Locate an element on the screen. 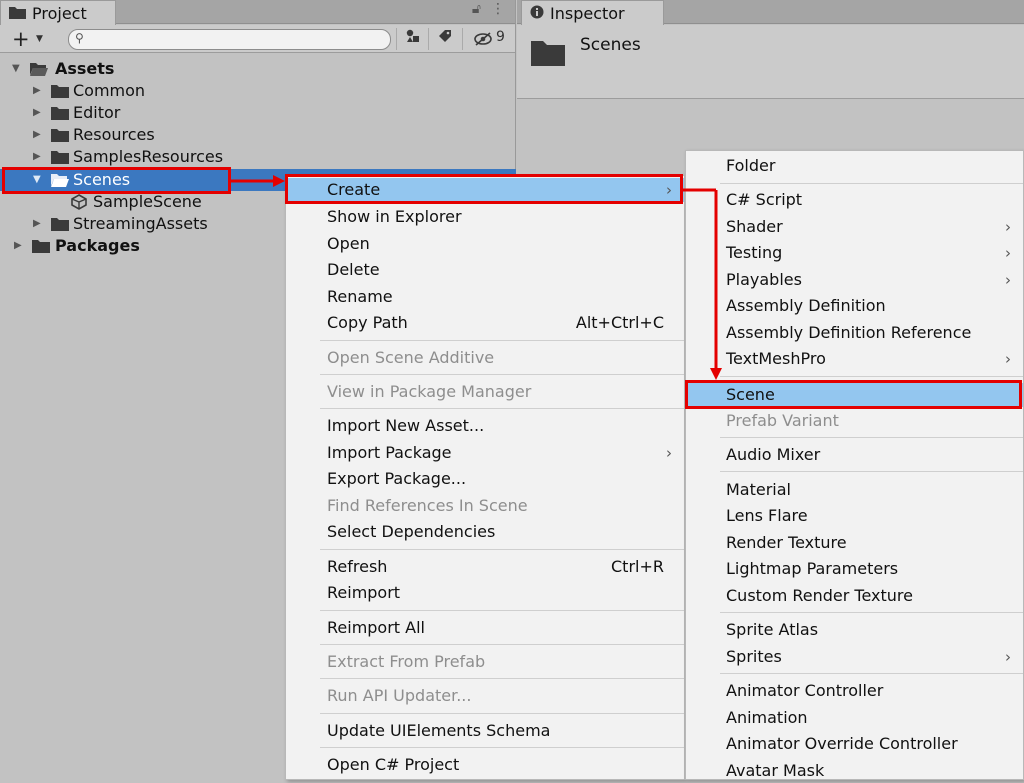  menu-item-show-in-explorer: Show in Explorer is located at coordinates (485, 217).